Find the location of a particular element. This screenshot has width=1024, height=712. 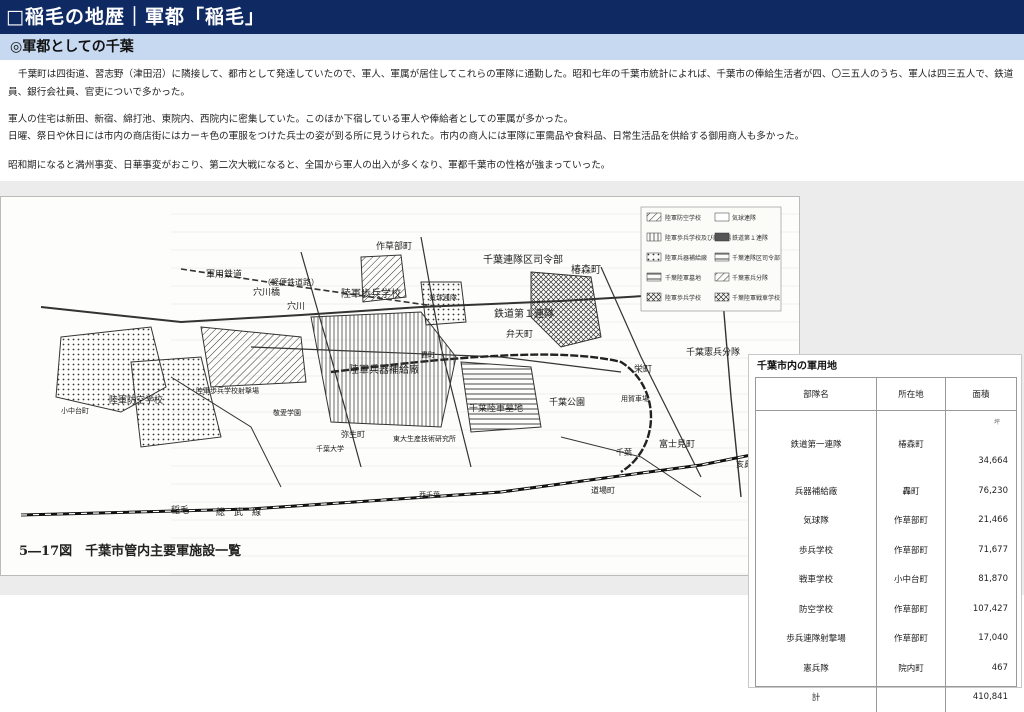

legend-label-3: 陸軍兵器補給廠 is located at coordinates (686, 258).